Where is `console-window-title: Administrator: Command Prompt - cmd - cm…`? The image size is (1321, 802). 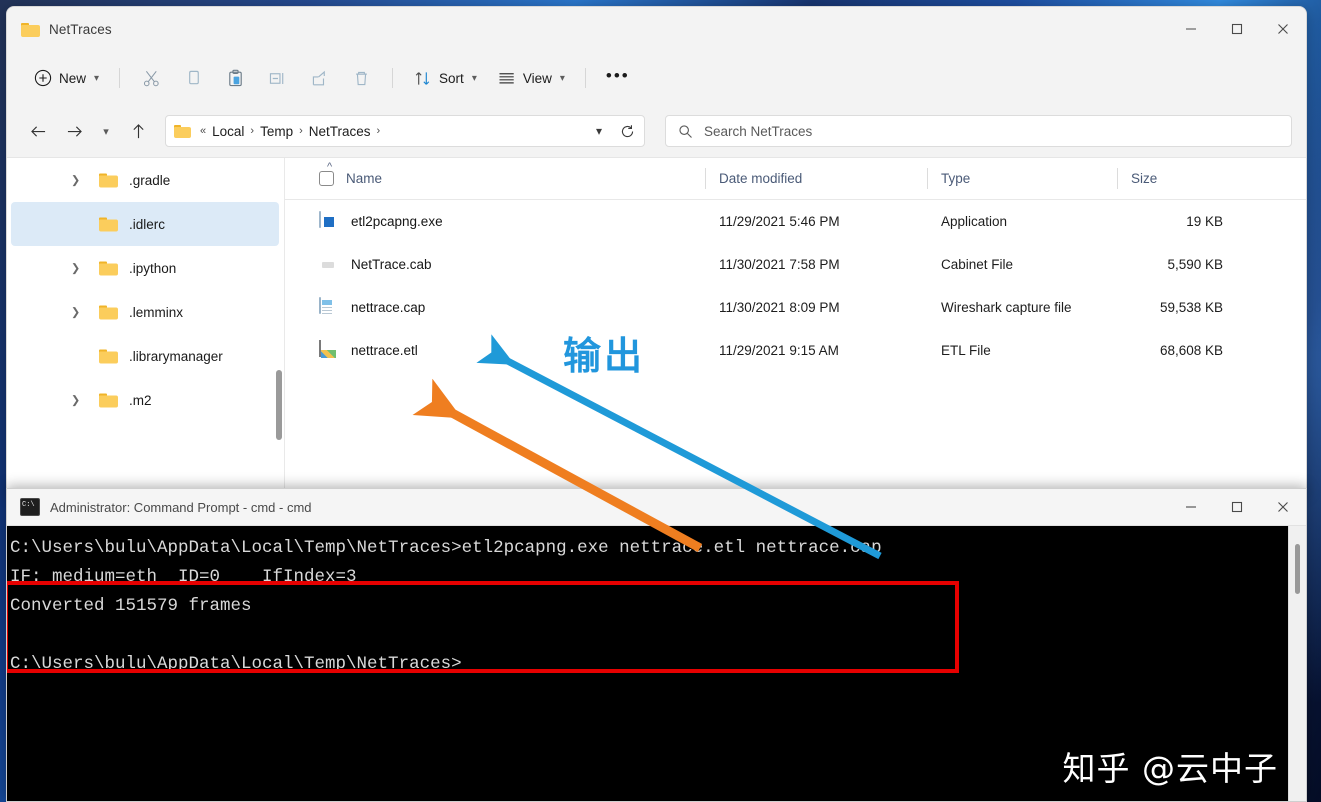 console-window-title: Administrator: Command Prompt - cmd - cm… is located at coordinates (181, 507).